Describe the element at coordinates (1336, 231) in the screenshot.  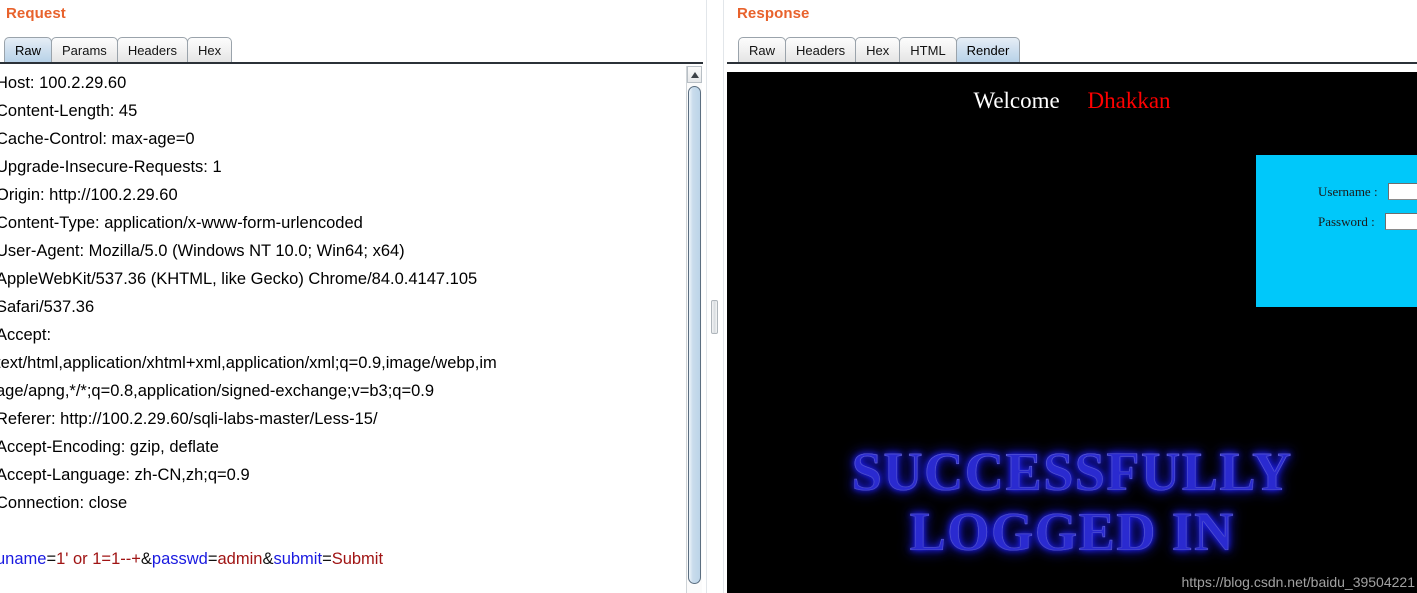
I see `login-form-box: Username : Password :` at that location.